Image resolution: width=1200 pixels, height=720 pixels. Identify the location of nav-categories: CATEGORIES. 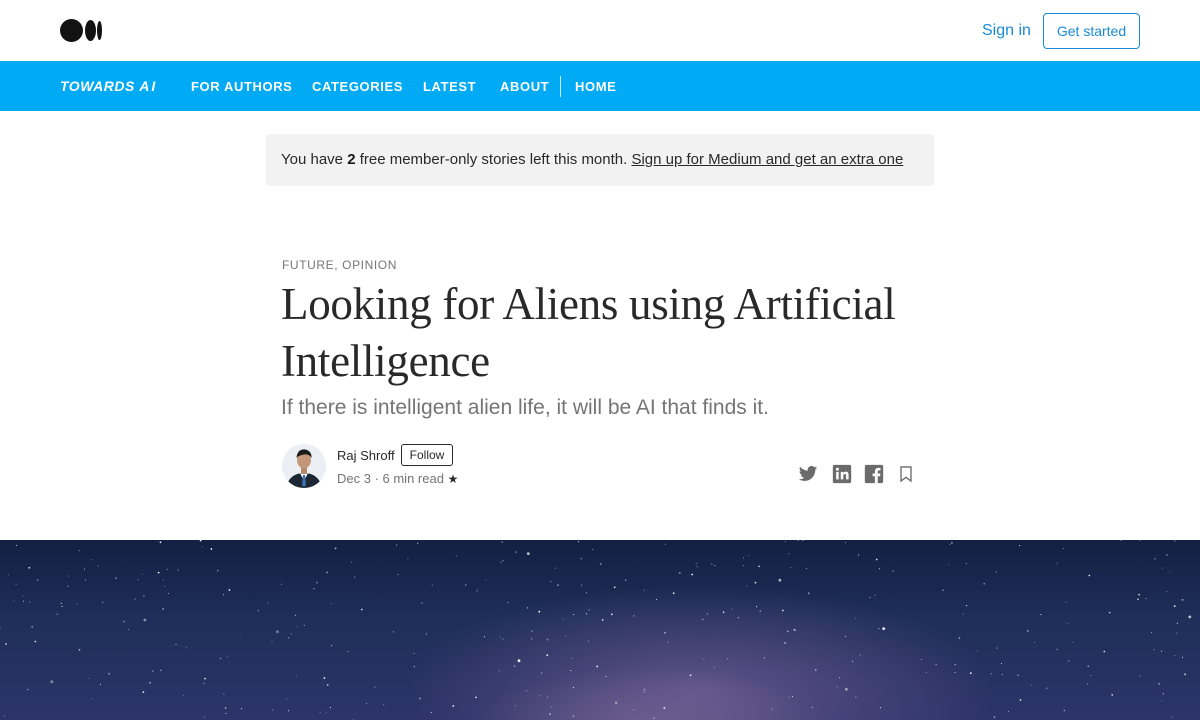
(357, 86).